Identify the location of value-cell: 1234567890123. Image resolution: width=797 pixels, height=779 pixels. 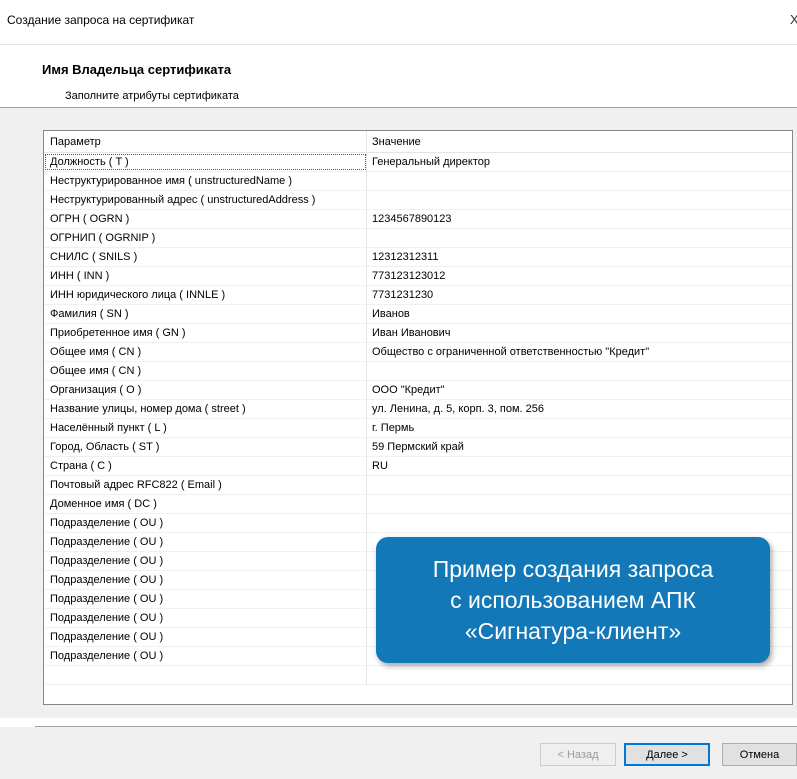
(579, 219).